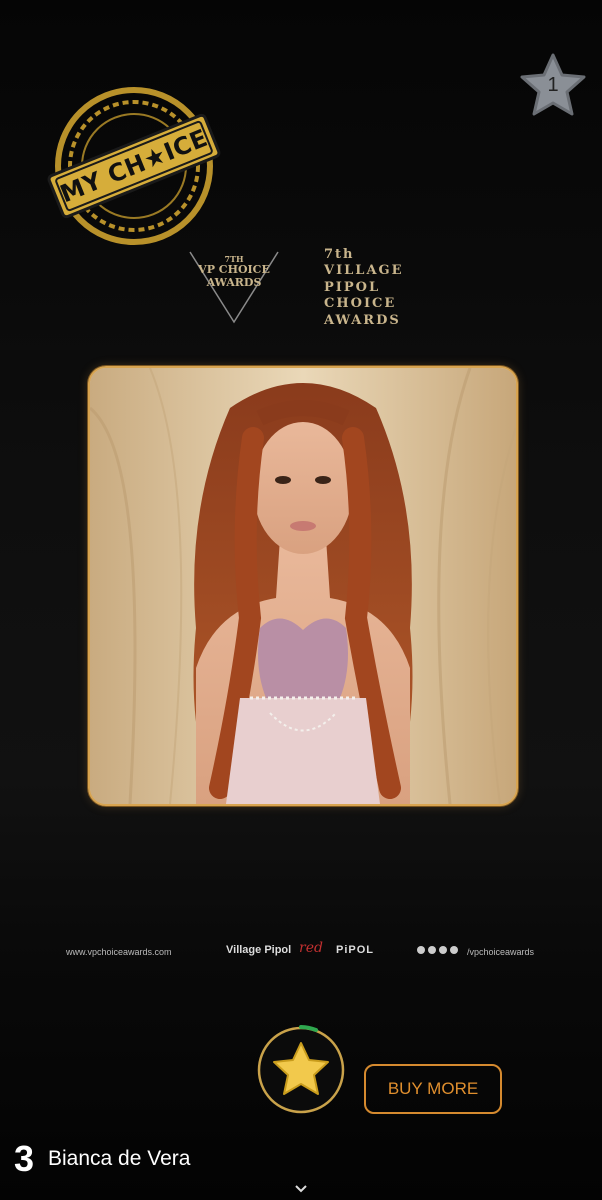 Image resolution: width=602 pixels, height=1200 pixels. I want to click on vp-choice-logo: 7TH VP CHOICE AWARDS, so click(234, 288).